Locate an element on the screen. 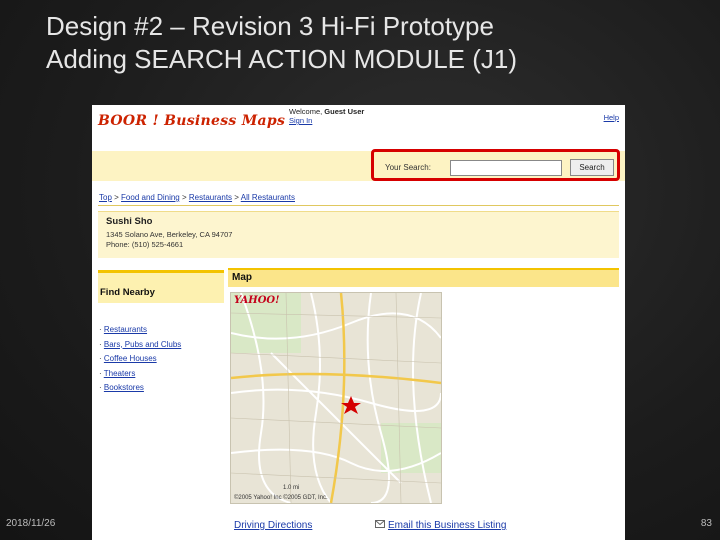  help-link: Help is located at coordinates (611, 117).